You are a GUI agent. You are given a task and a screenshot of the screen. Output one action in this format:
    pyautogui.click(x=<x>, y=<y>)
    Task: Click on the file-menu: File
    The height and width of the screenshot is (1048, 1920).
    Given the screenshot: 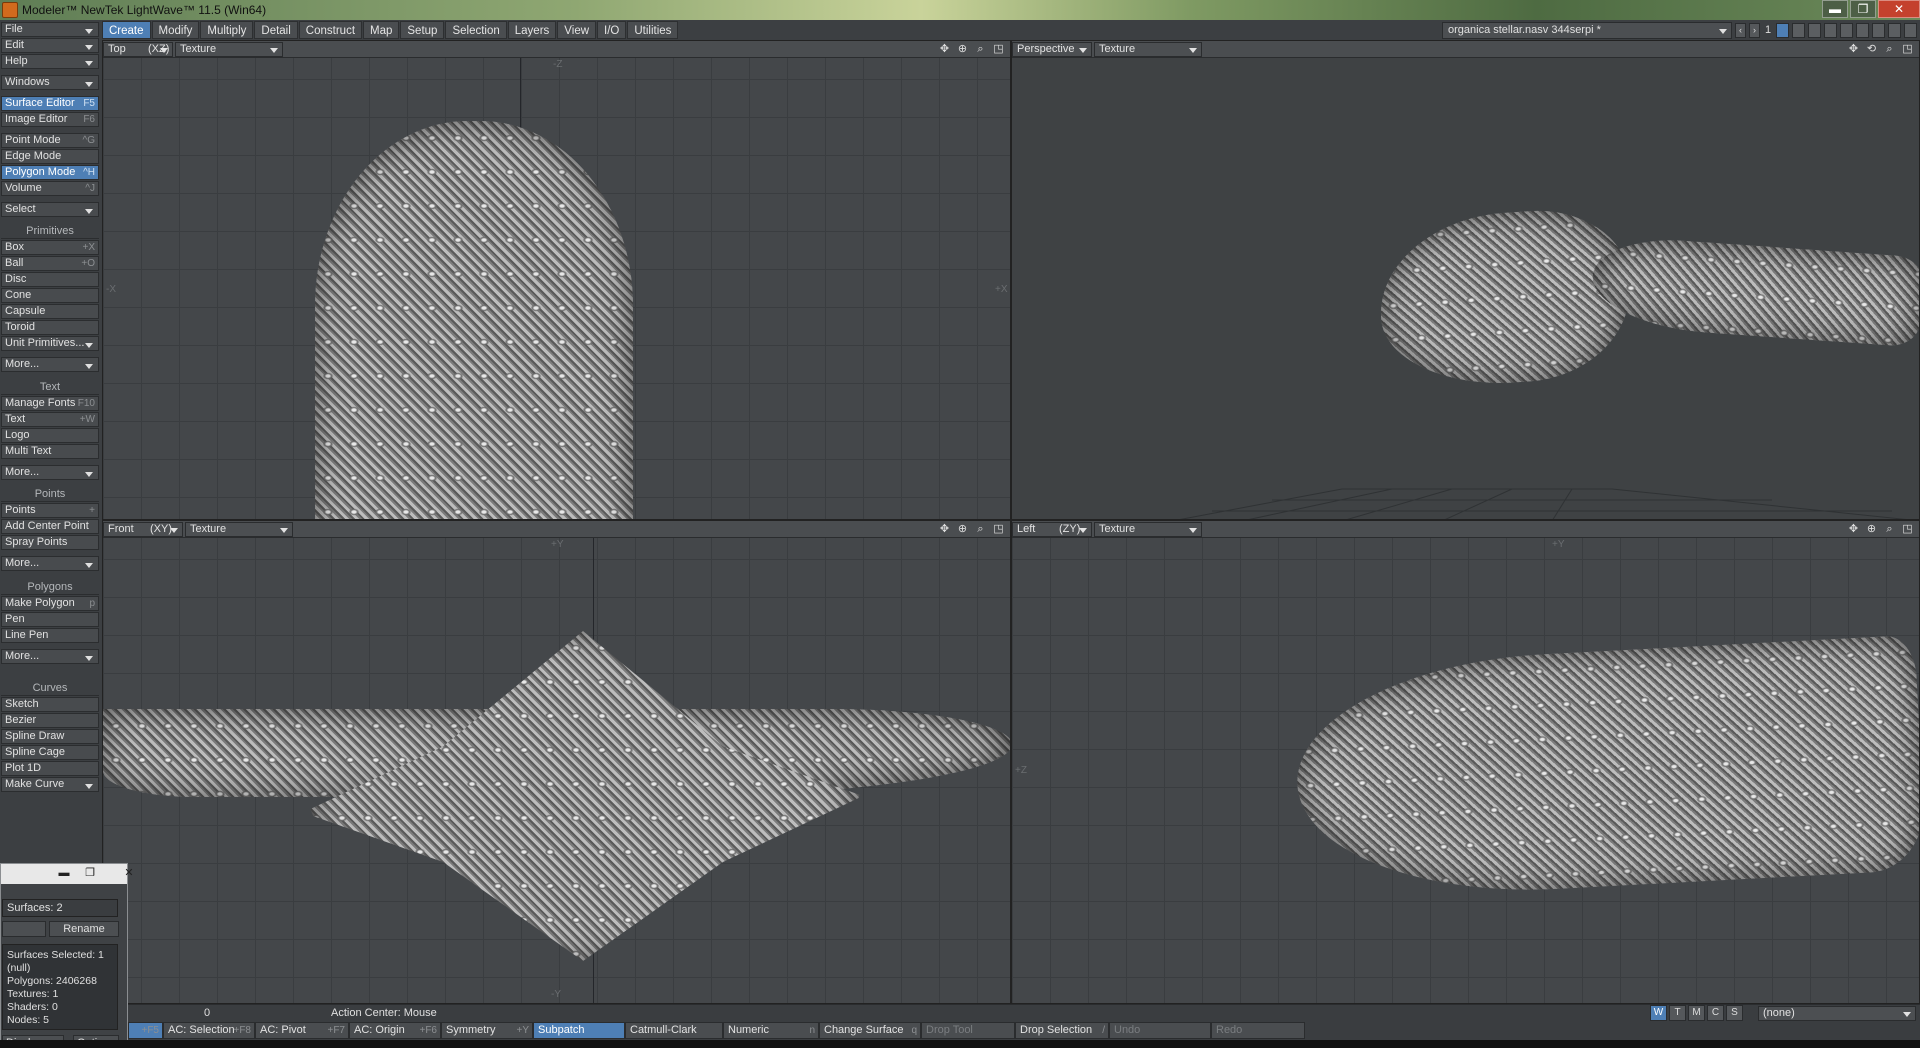 What is the action you would take?
    pyautogui.click(x=50, y=29)
    